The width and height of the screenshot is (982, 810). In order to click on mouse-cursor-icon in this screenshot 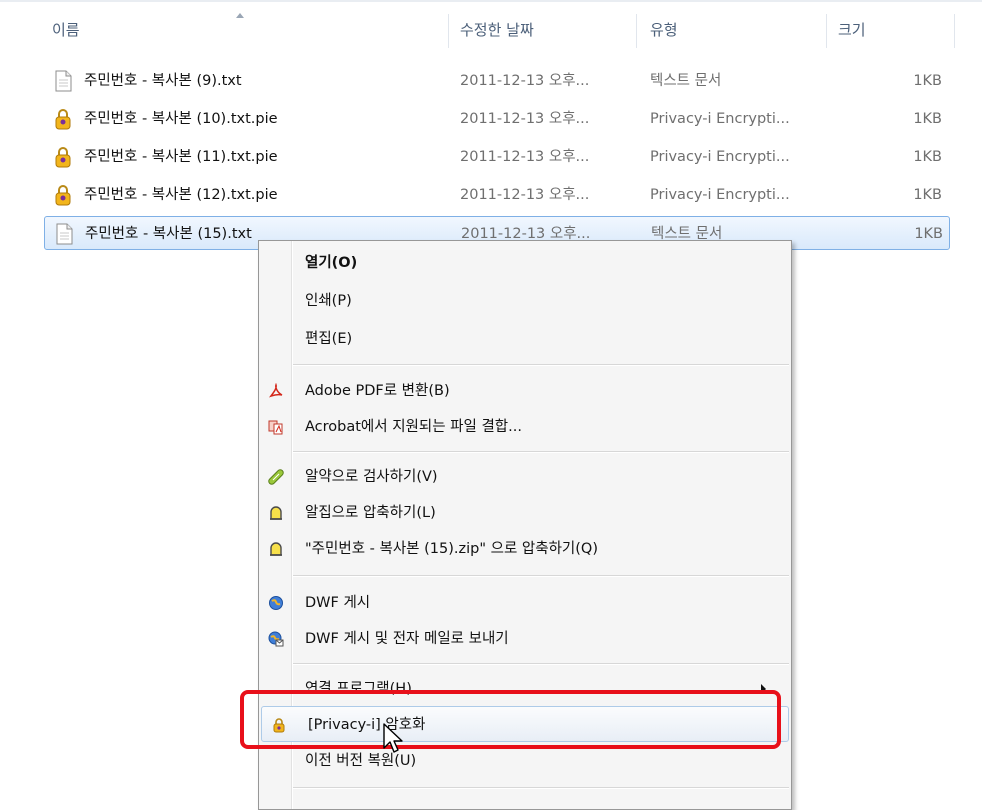, I will do `click(393, 738)`.